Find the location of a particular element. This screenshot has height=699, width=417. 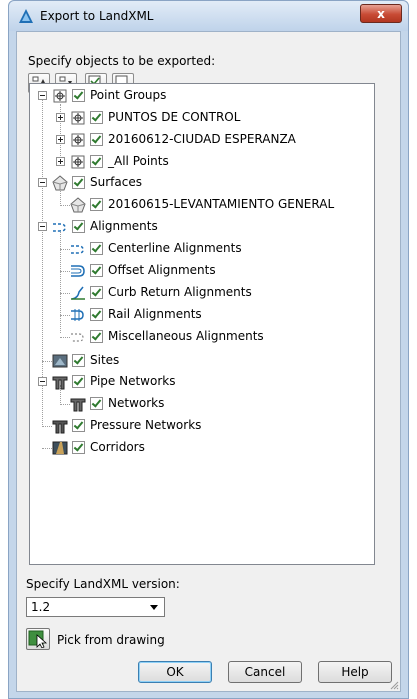

tree-node-surfaces: Surfaces is located at coordinates (200, 183).